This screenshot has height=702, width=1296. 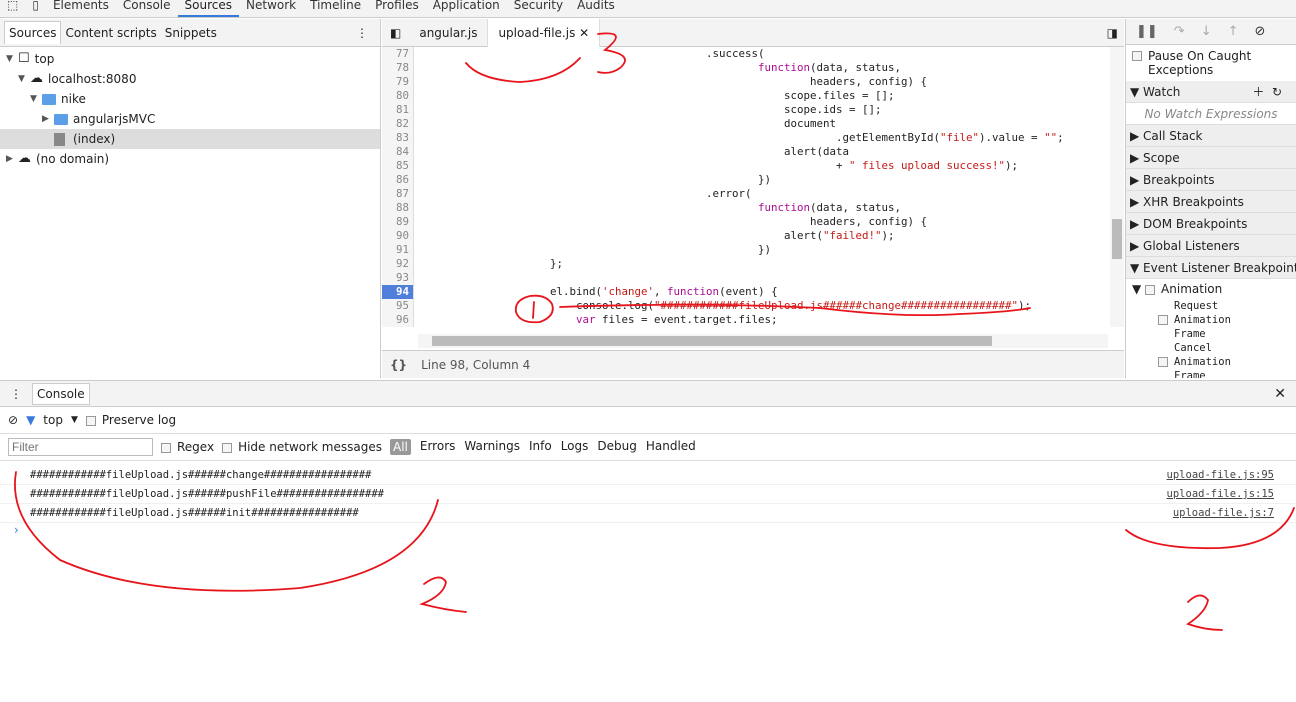 What do you see at coordinates (398, 96) in the screenshot?
I see `line-number: 80` at bounding box center [398, 96].